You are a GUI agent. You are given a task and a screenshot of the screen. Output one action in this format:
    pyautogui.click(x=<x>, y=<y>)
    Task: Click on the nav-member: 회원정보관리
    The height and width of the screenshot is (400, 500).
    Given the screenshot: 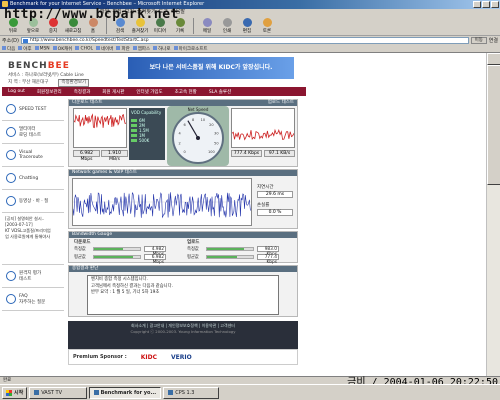 What is the action you would take?
    pyautogui.click(x=49, y=92)
    